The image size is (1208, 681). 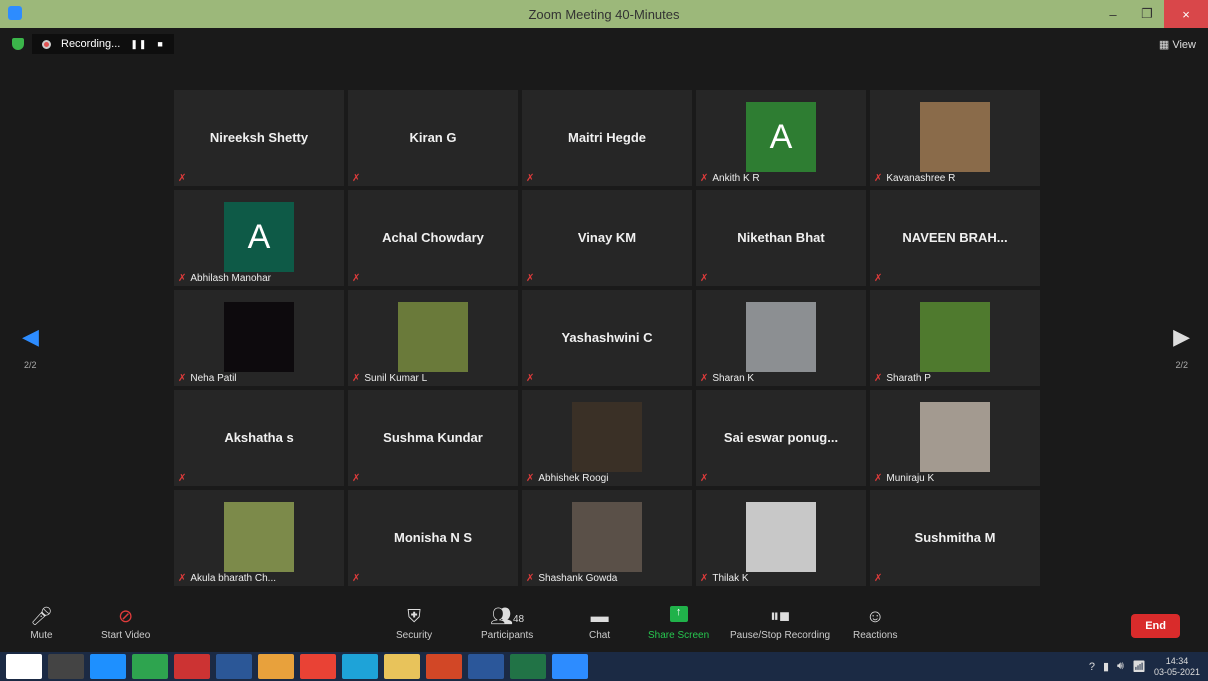 I want to click on participant-tile: ✗ Thilak K, so click(x=781, y=538).